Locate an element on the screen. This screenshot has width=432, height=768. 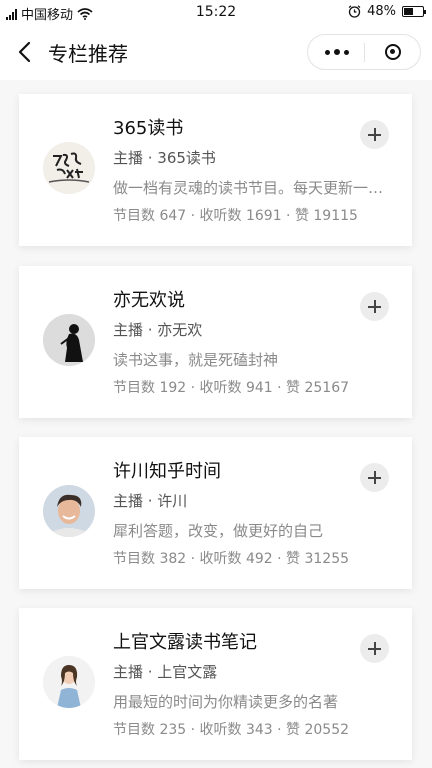
more-button is located at coordinates (336, 52).